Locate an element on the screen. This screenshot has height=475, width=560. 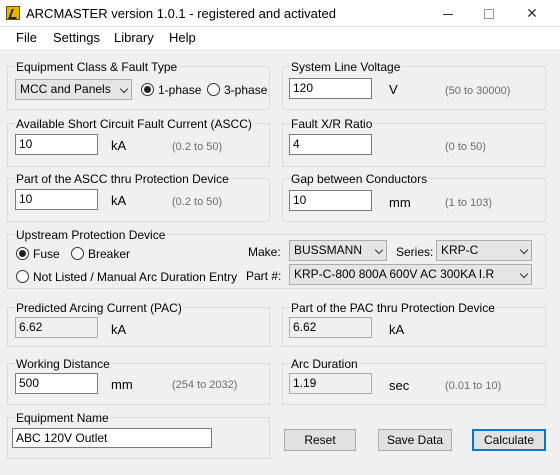
breaker-label: Breaker is located at coordinates (109, 254).